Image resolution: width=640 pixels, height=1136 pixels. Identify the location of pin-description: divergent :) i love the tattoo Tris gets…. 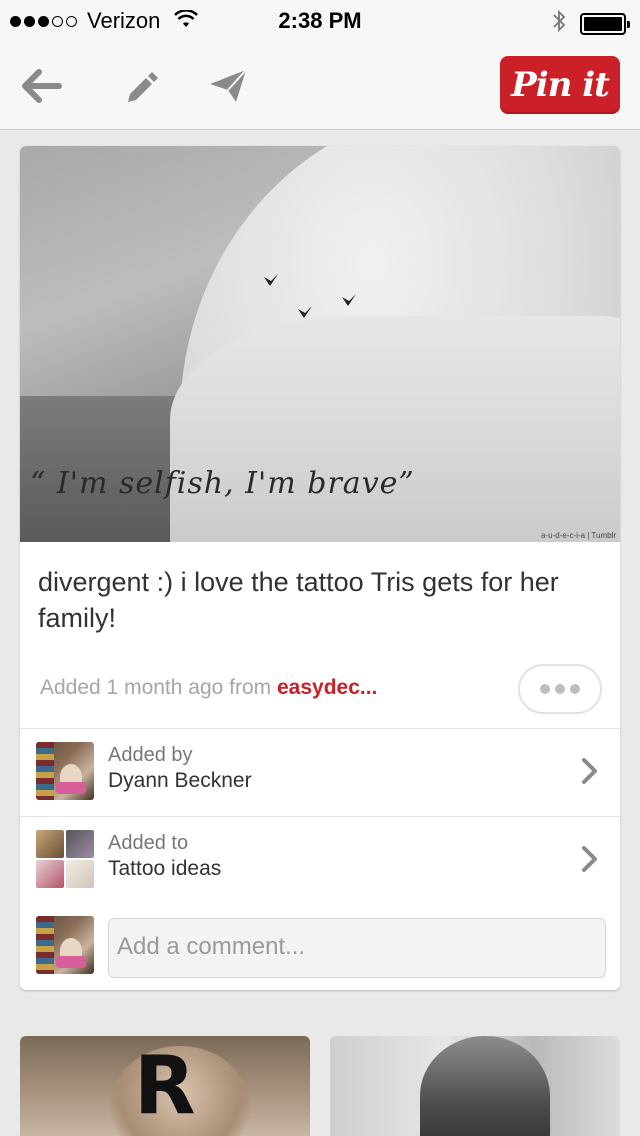
(298, 600).